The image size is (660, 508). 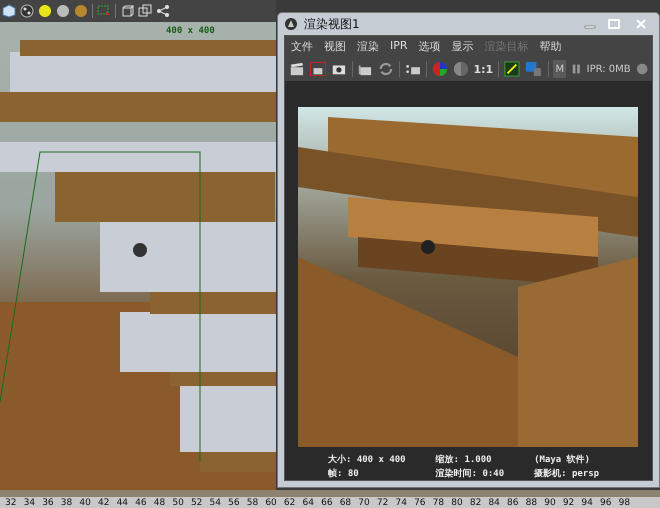 I want to click on checker-sphere-icon, so click(x=27, y=11).